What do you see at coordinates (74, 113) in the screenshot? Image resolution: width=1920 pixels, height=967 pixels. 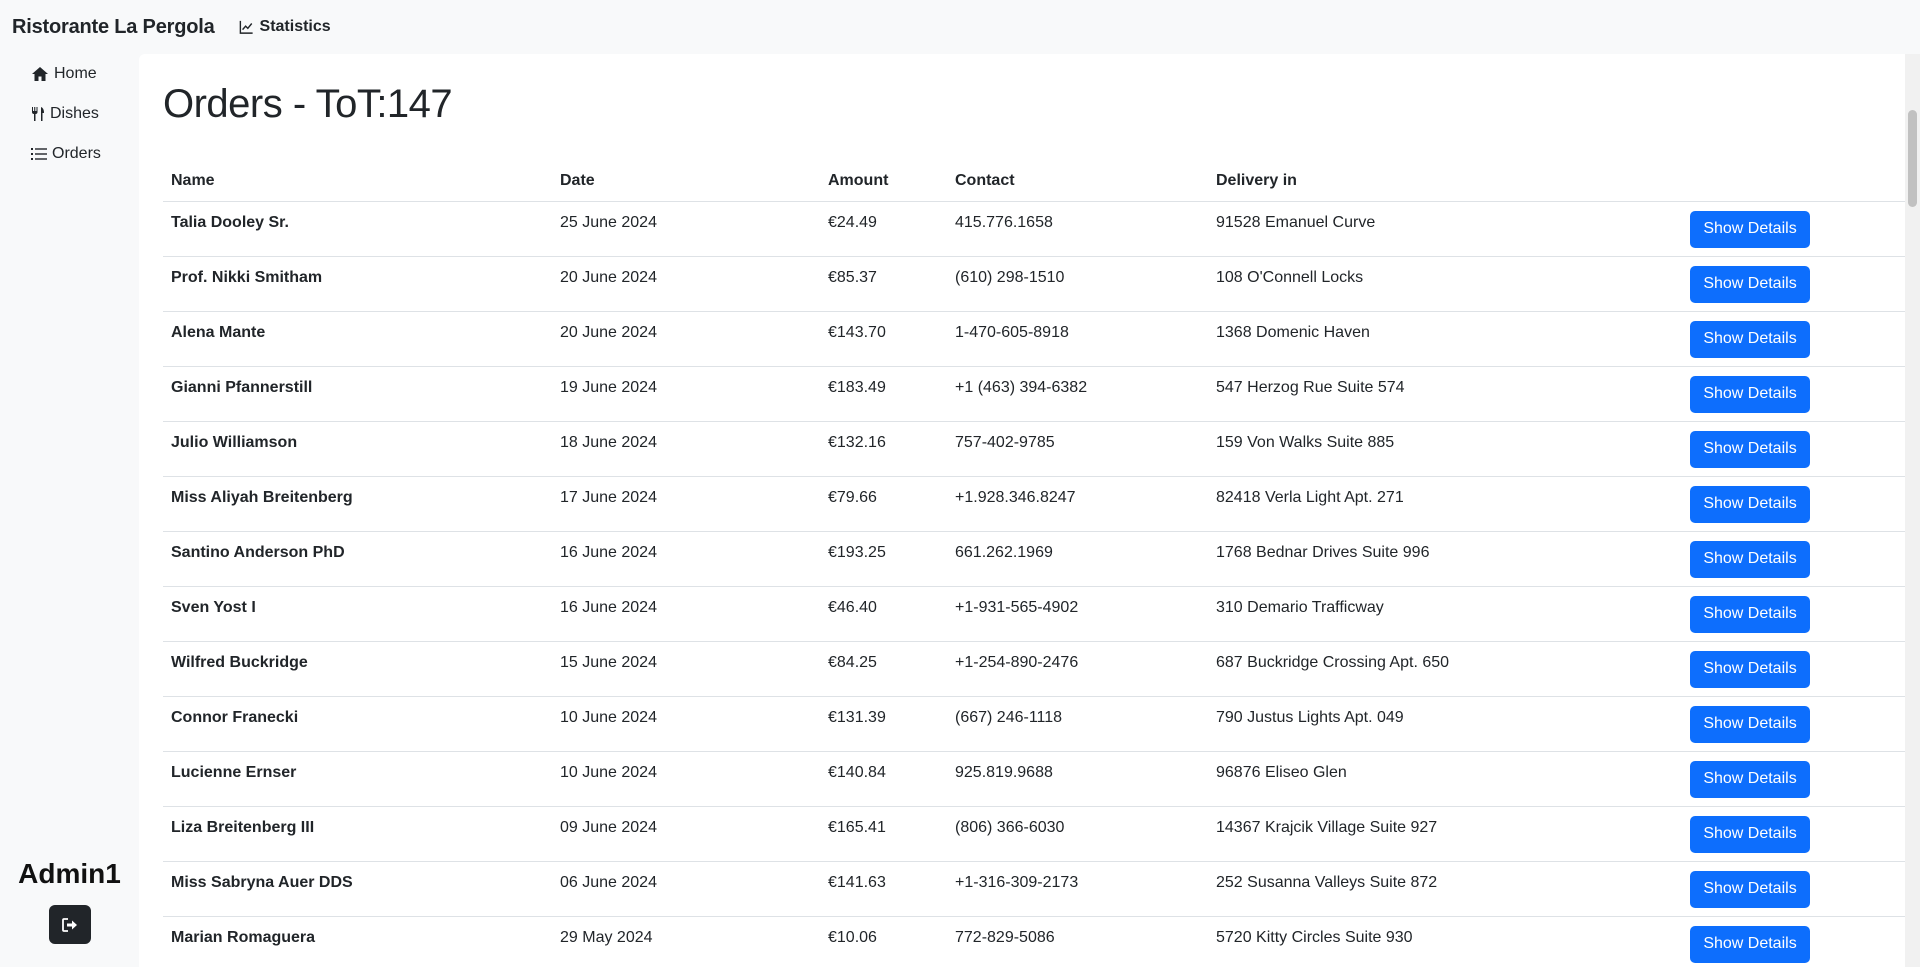 I see `sidebar-item-label: Dishes` at bounding box center [74, 113].